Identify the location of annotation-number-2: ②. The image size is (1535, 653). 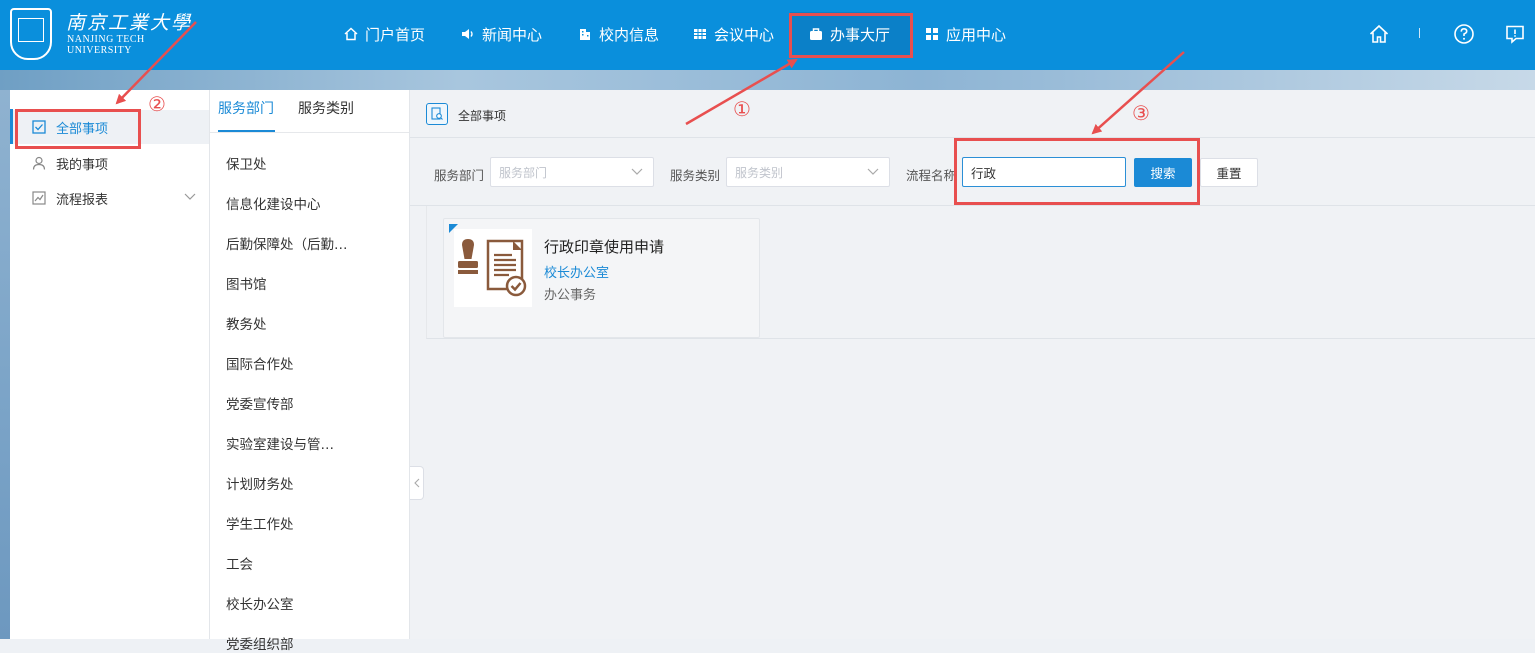
(157, 104).